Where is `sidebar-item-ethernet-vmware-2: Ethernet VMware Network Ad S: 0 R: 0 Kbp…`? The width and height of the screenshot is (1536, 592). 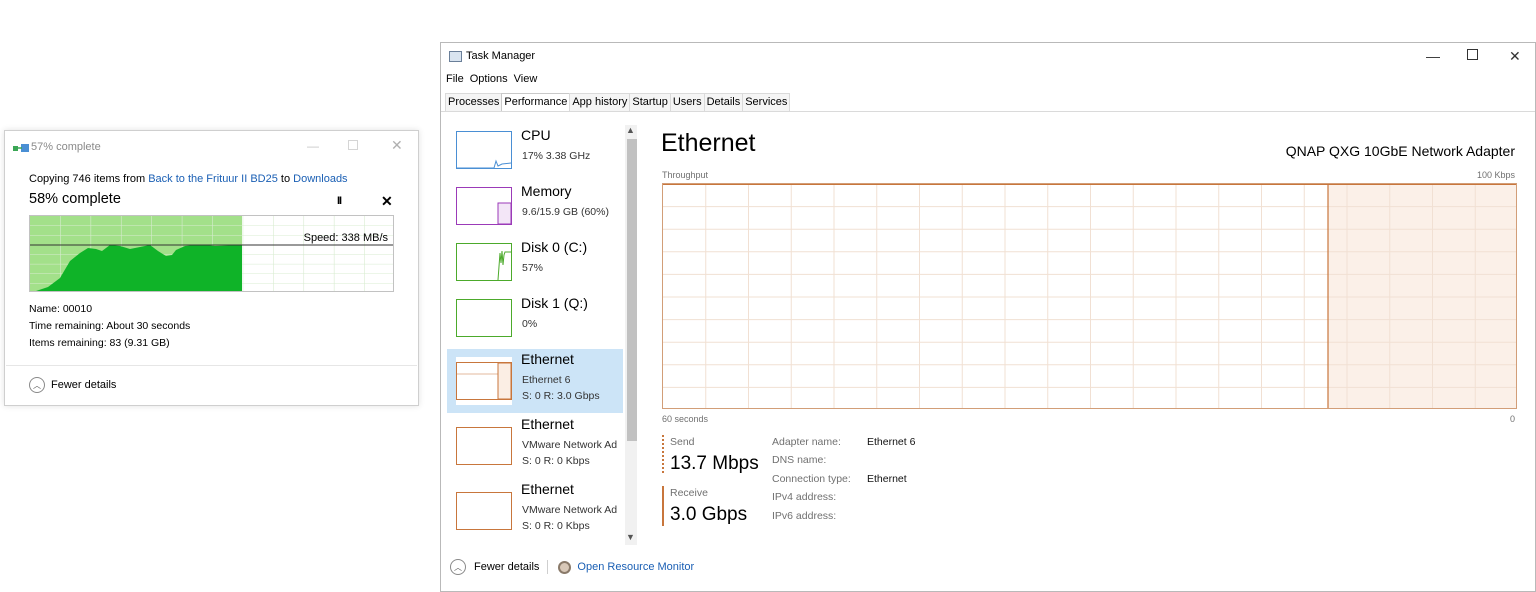 sidebar-item-ethernet-vmware-2: Ethernet VMware Network Ad S: 0 R: 0 Kbp… is located at coordinates (535, 511).